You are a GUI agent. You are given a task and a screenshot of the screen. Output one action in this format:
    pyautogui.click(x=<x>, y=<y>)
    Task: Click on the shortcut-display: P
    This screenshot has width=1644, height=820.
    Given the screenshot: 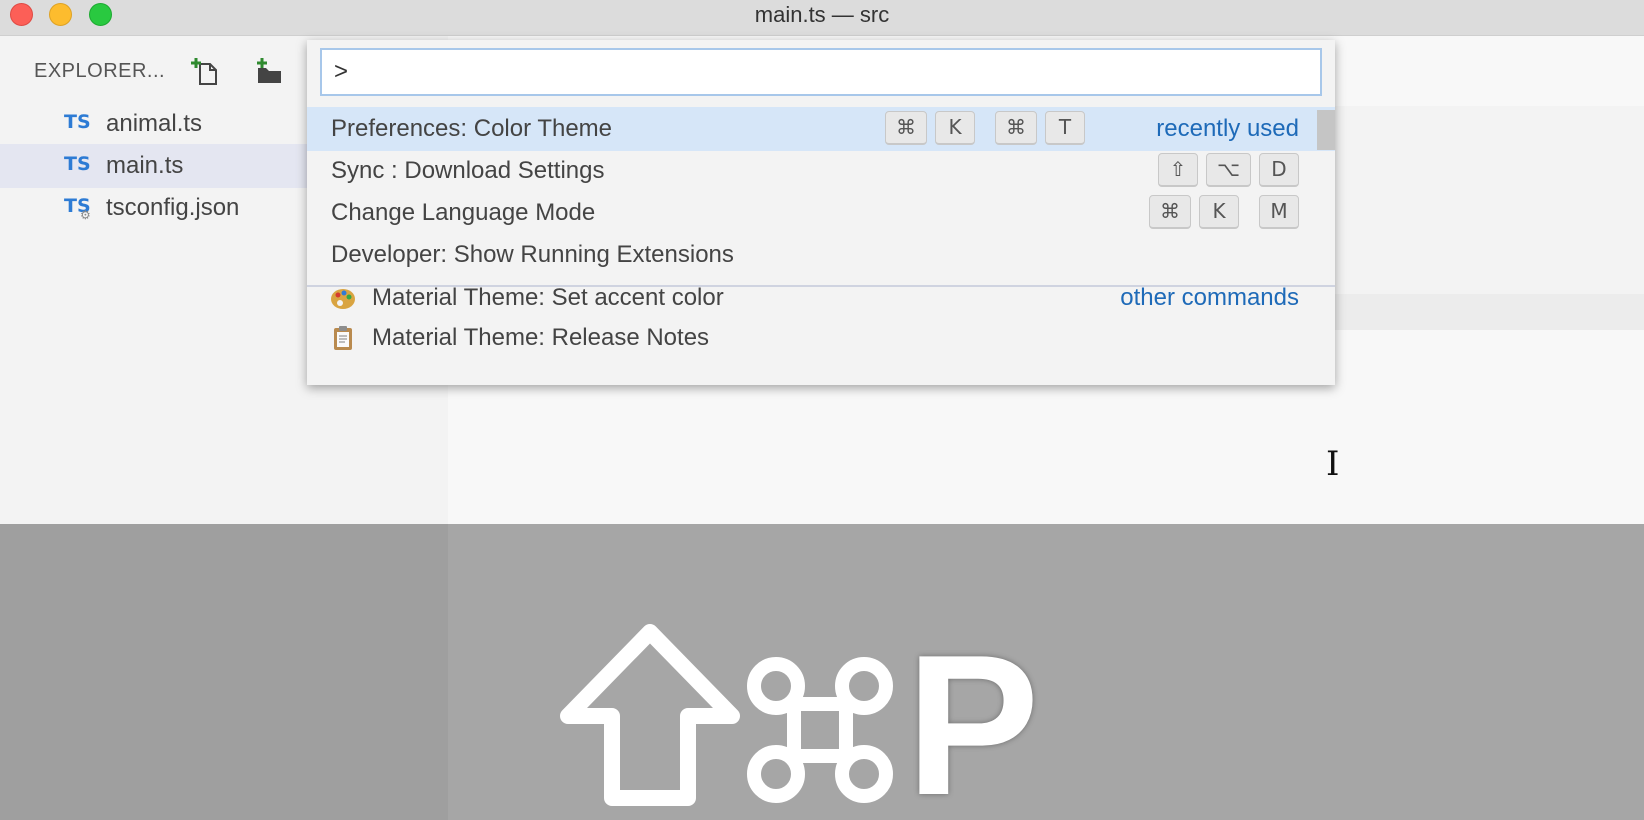 What is the action you would take?
    pyautogui.click(x=800, y=717)
    